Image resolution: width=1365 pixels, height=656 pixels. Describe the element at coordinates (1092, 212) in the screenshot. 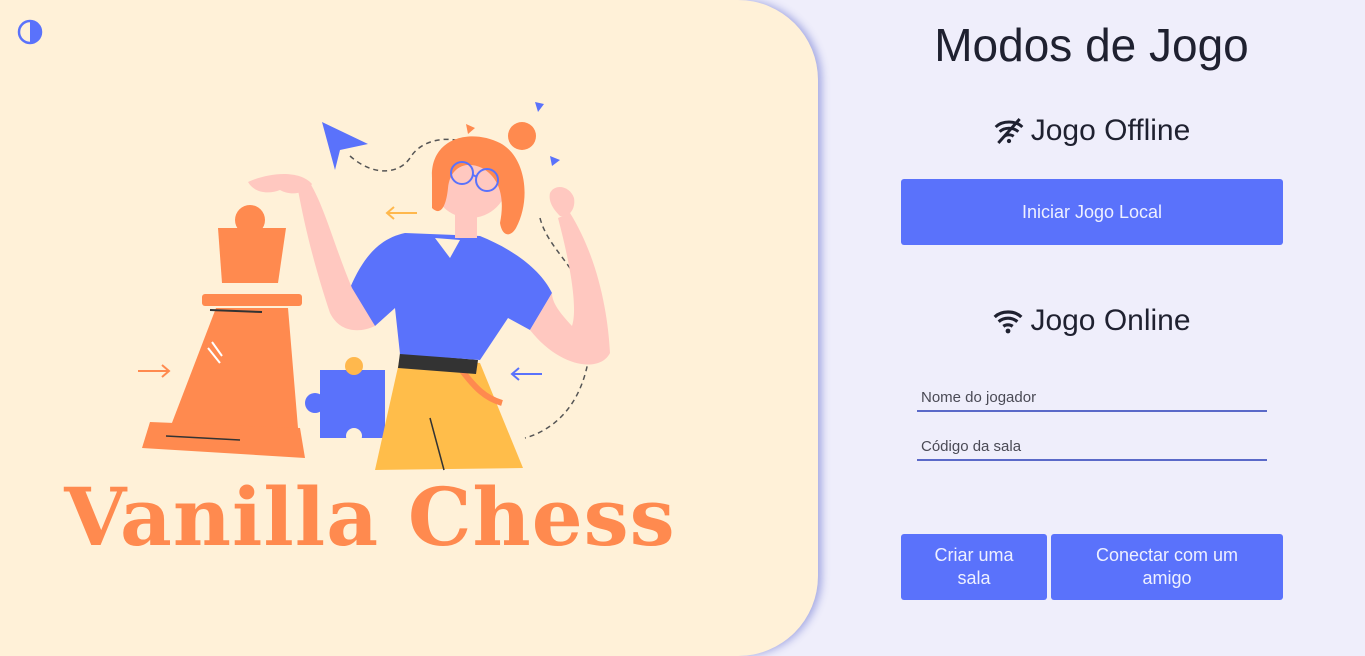

I see `start-local-game-button: Iniciar Jogo Local` at that location.